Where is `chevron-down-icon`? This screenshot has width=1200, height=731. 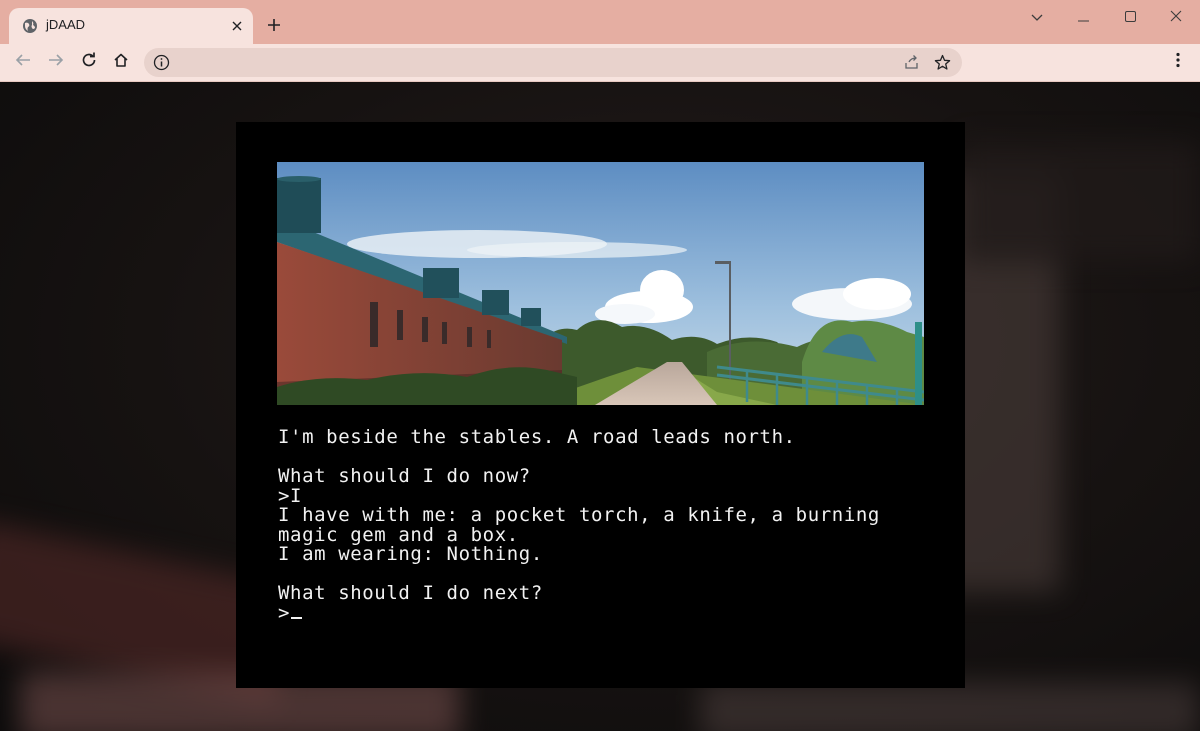 chevron-down-icon is located at coordinates (1037, 16).